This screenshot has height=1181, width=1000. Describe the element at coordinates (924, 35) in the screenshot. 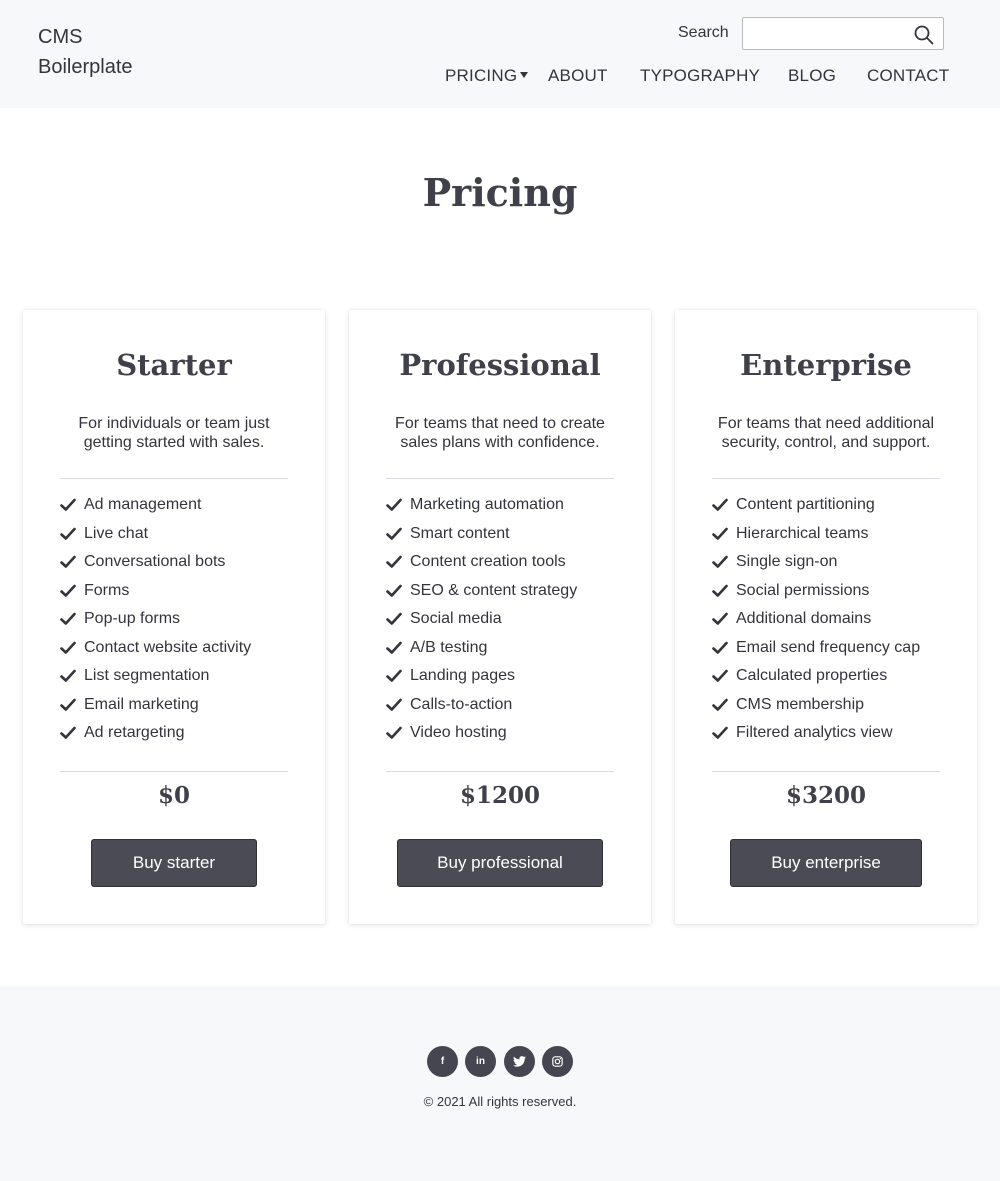

I see `search-icon` at that location.